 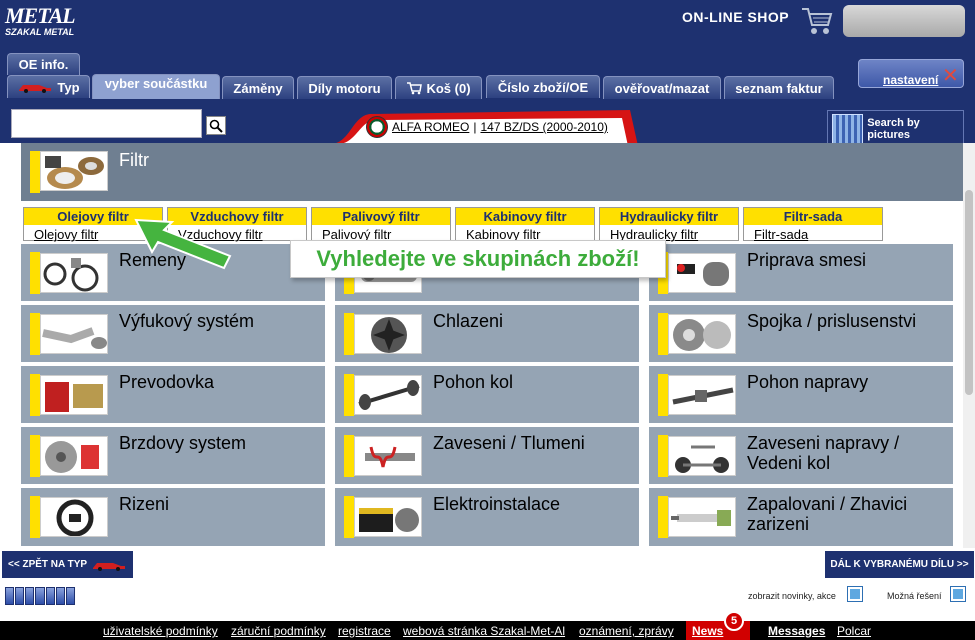 I want to click on footer-link-user-terms: uživatelské podmínky, so click(x=160, y=631).